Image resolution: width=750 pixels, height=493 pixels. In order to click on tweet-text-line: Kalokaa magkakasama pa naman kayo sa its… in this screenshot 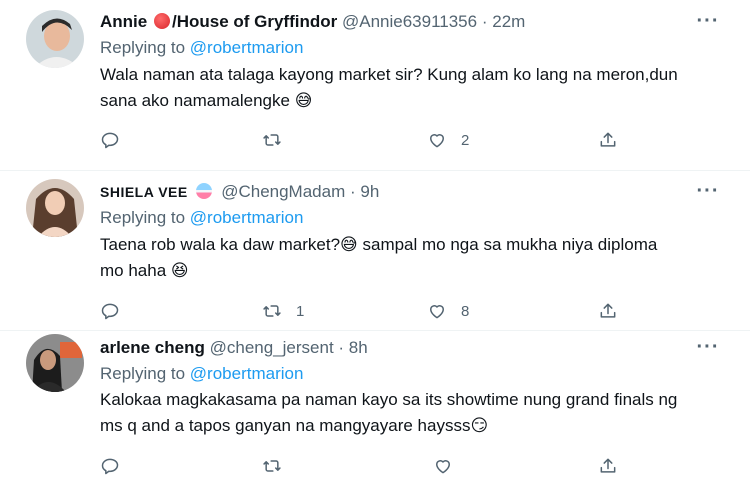, I will do `click(389, 399)`.